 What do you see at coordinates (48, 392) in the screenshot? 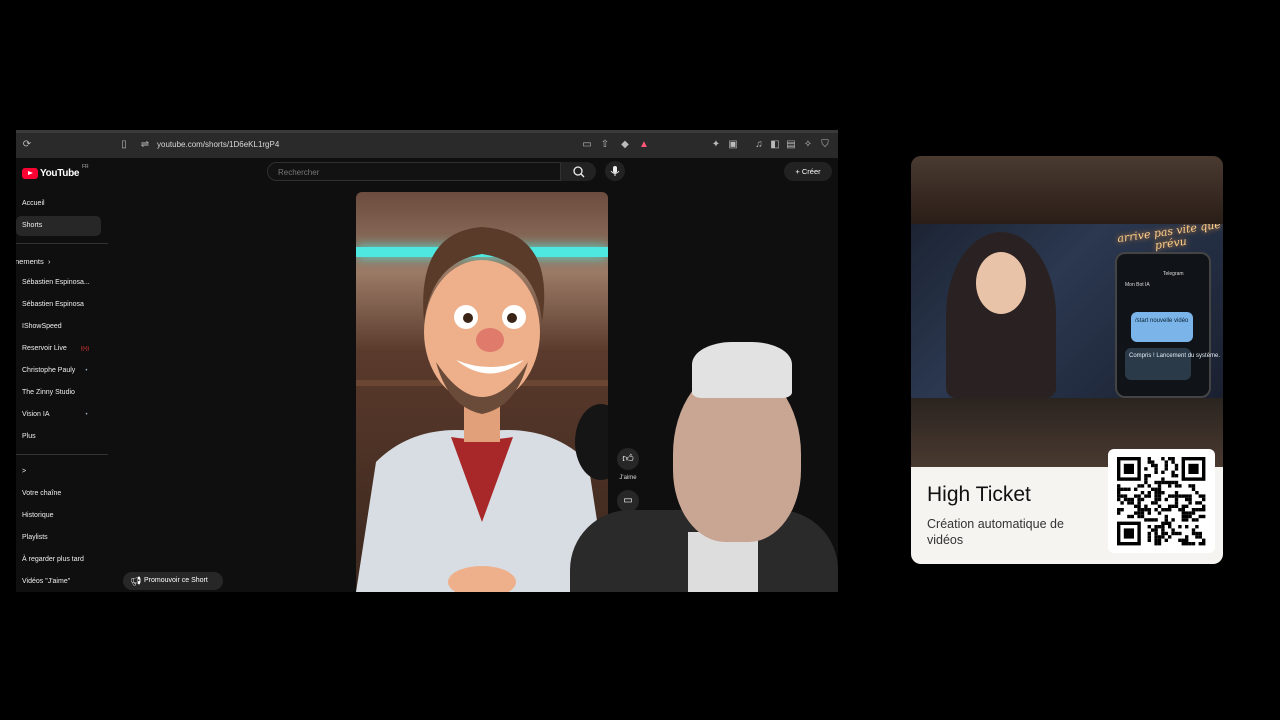
I see `subscription-item: The Zinny Studio` at bounding box center [48, 392].